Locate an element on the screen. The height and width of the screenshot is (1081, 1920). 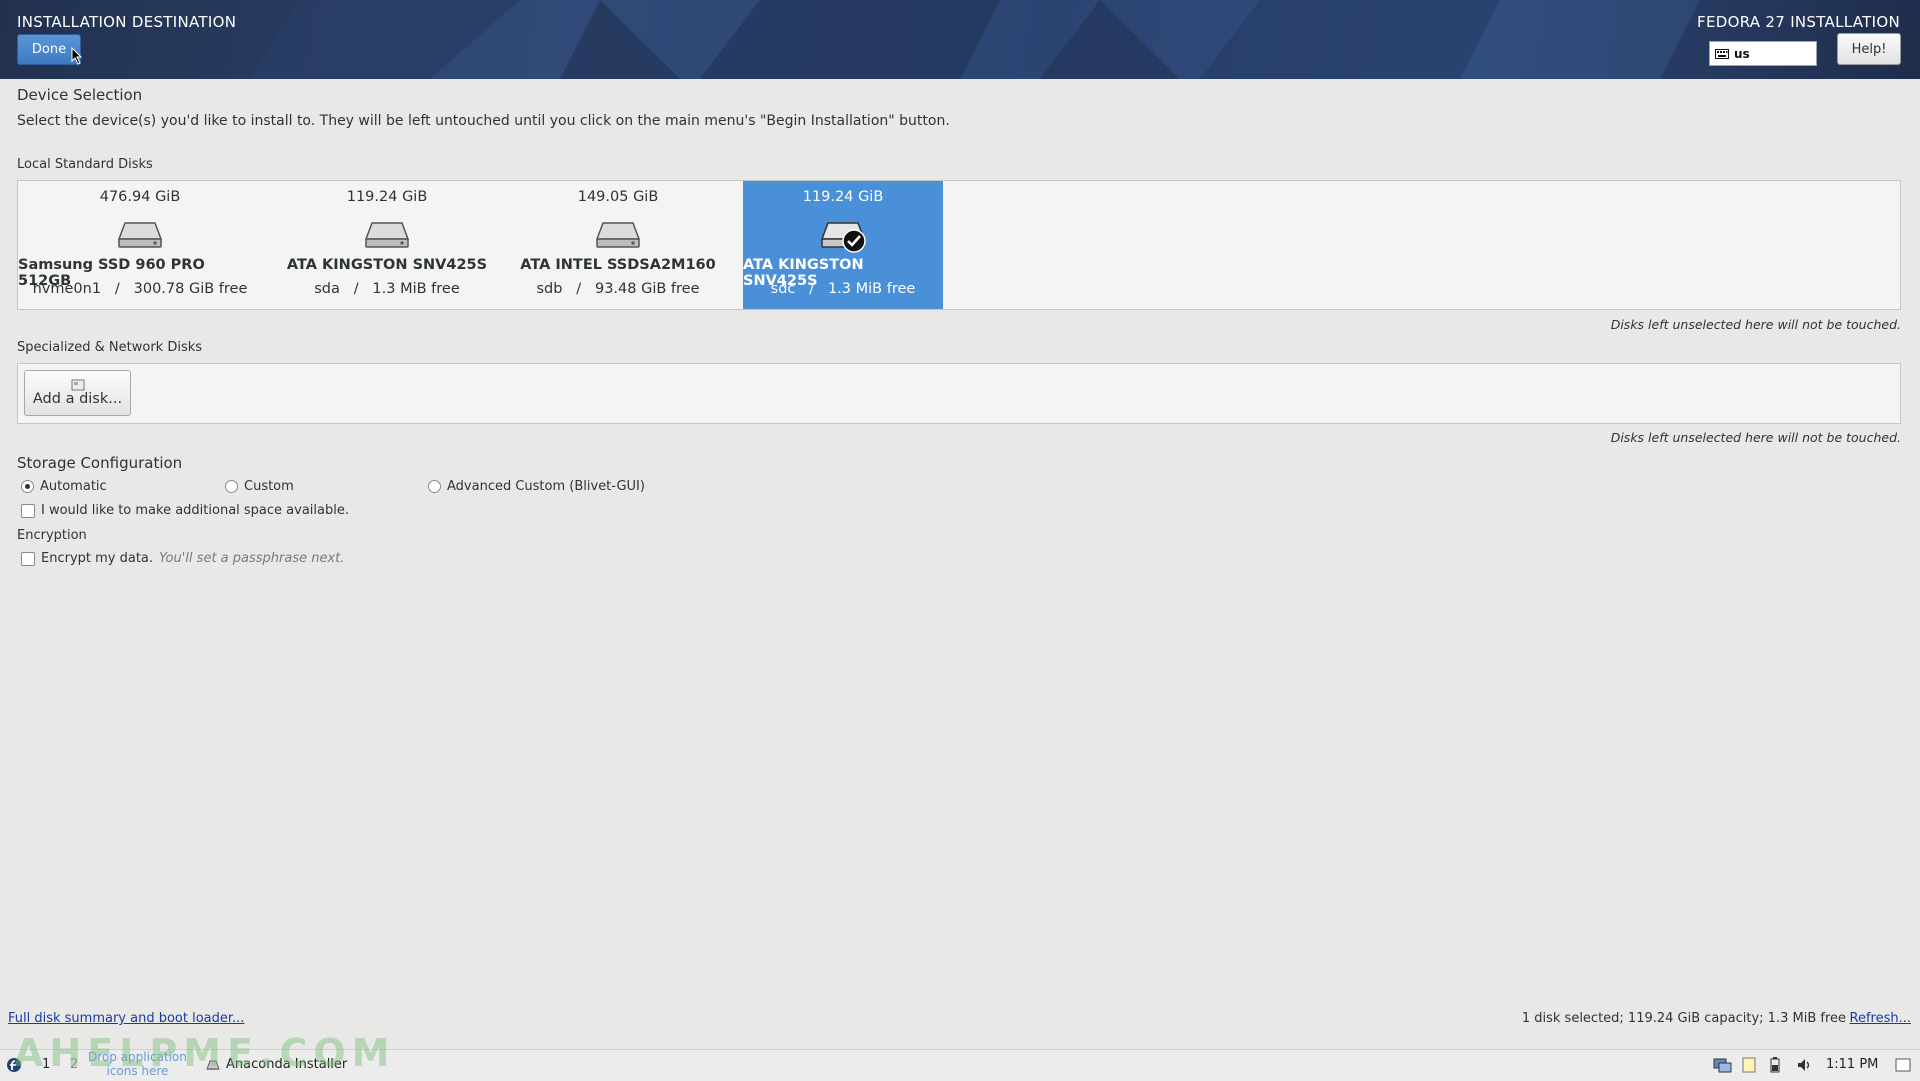
disk-device: sdb is located at coordinates (549, 289).